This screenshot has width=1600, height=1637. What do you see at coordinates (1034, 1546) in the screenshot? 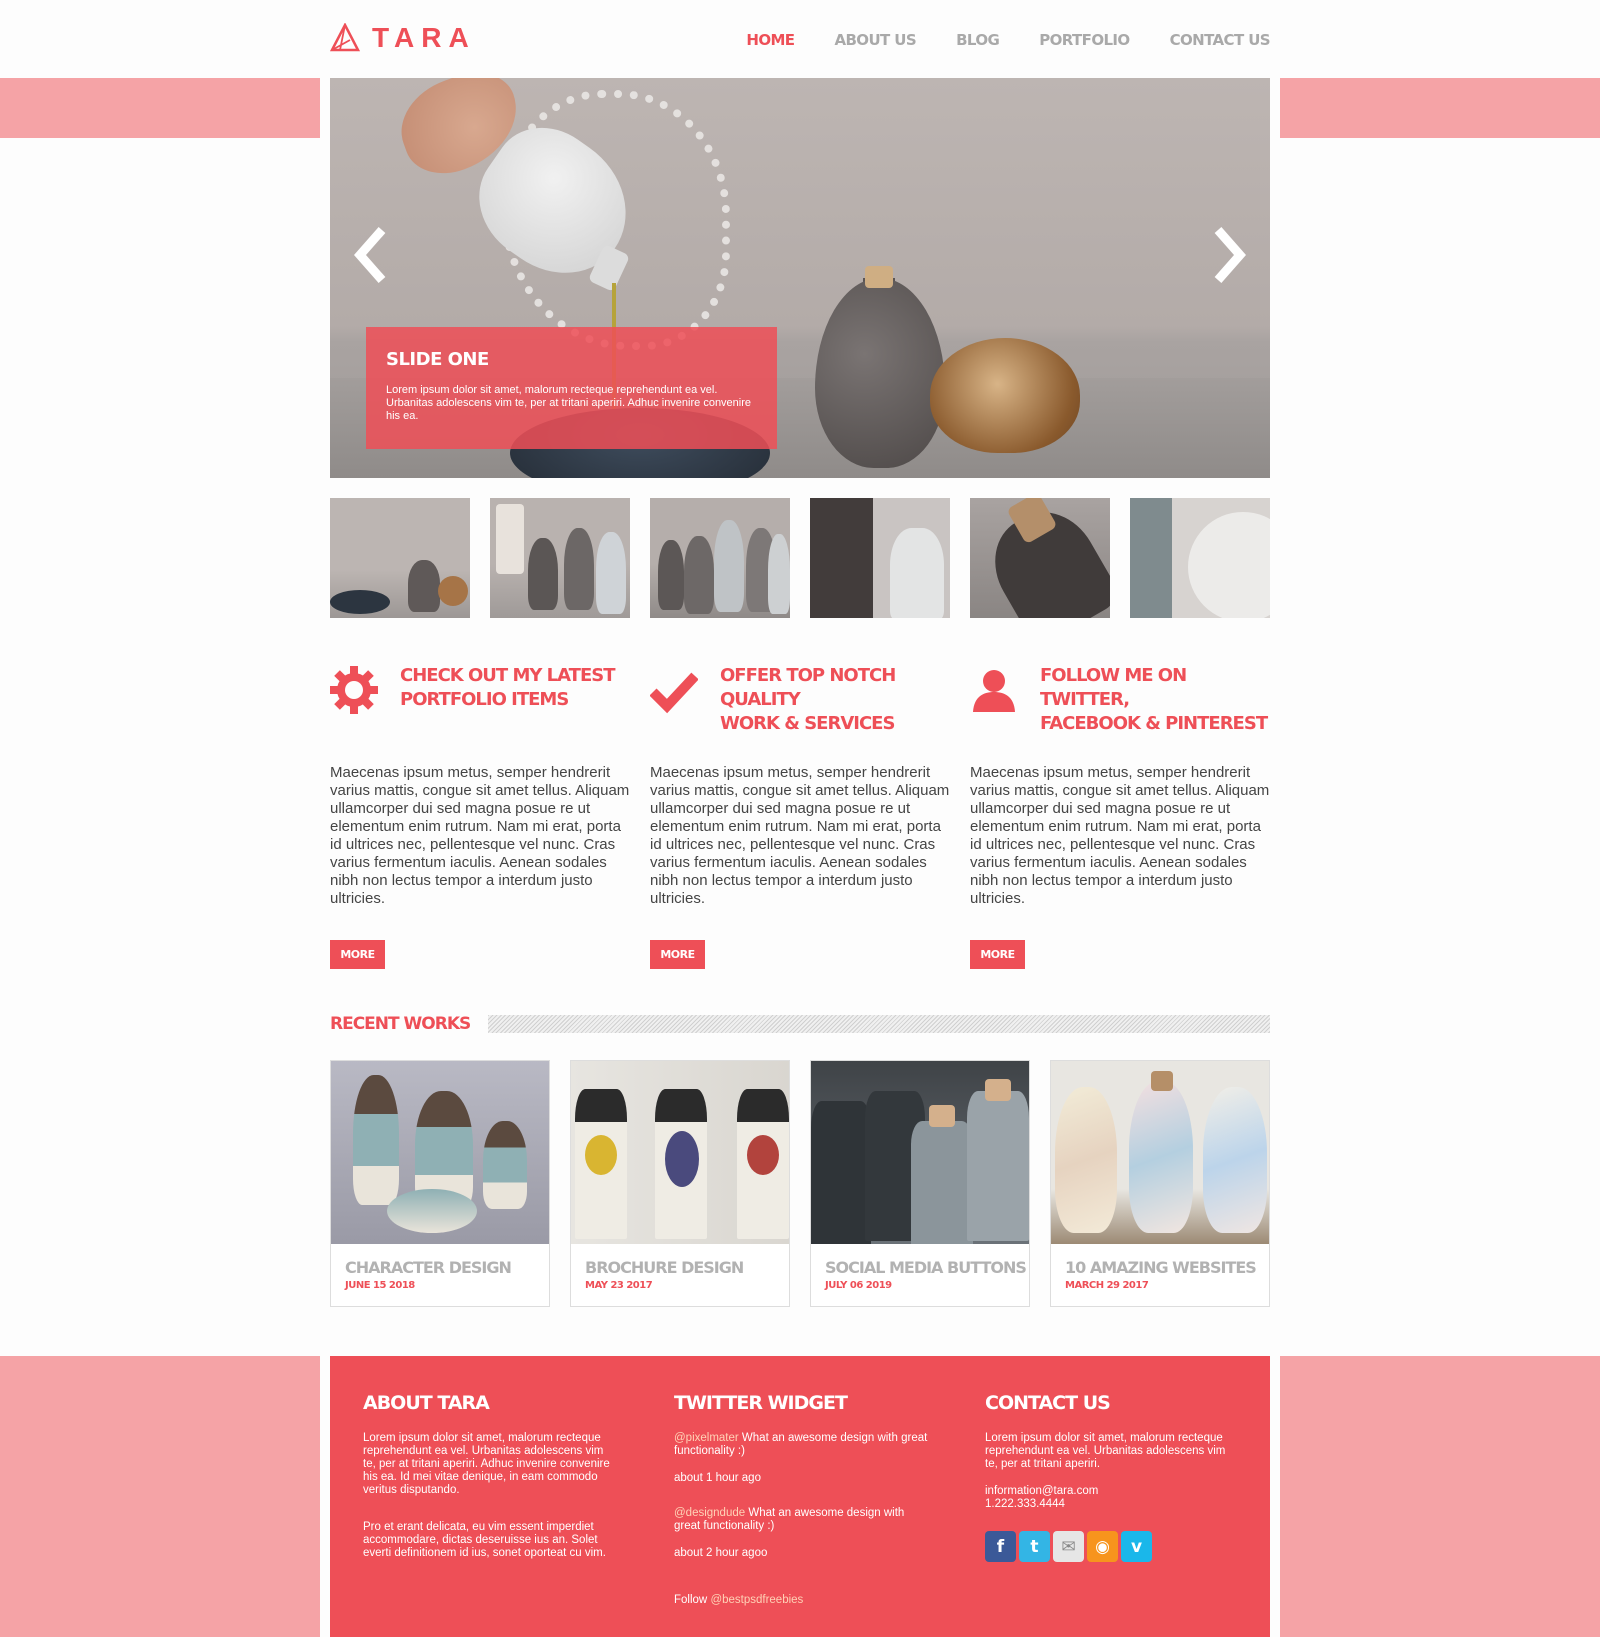
I see `twitter-icon: t` at bounding box center [1034, 1546].